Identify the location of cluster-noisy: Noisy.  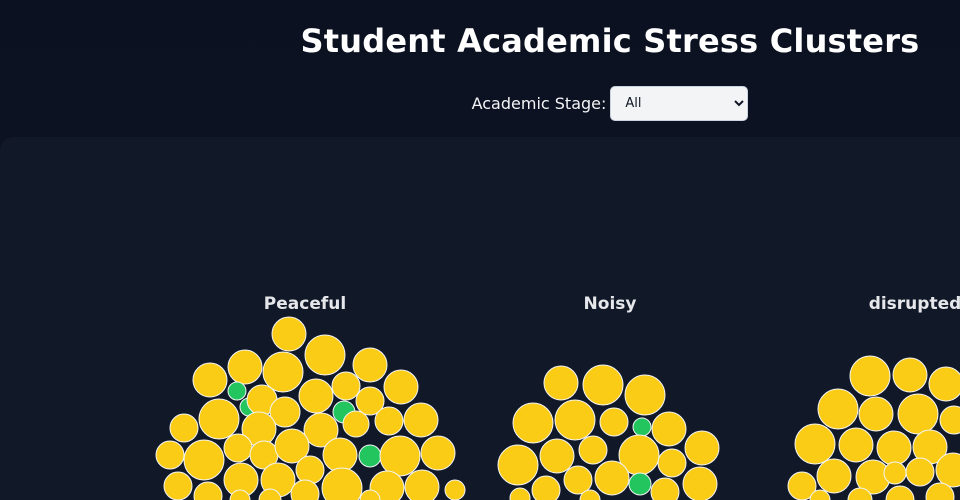
(608, 397).